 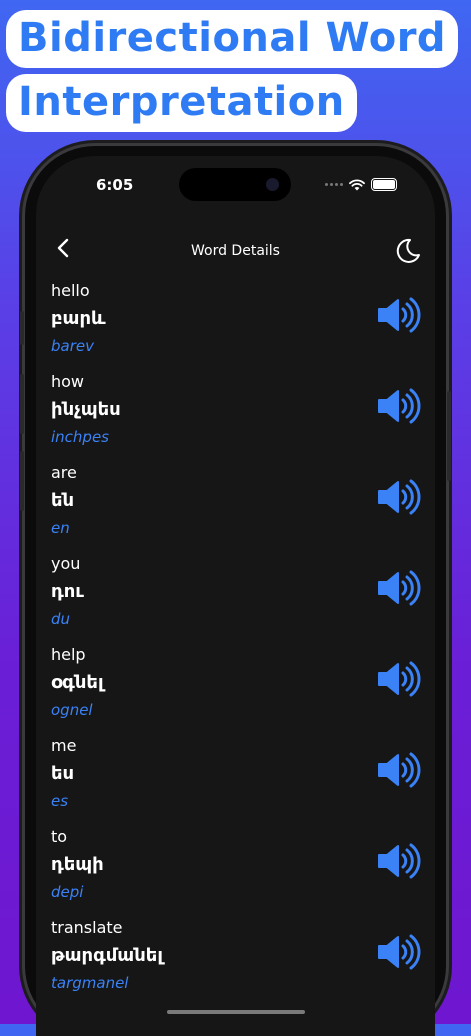 What do you see at coordinates (334, 184) in the screenshot?
I see `signal-icon` at bounding box center [334, 184].